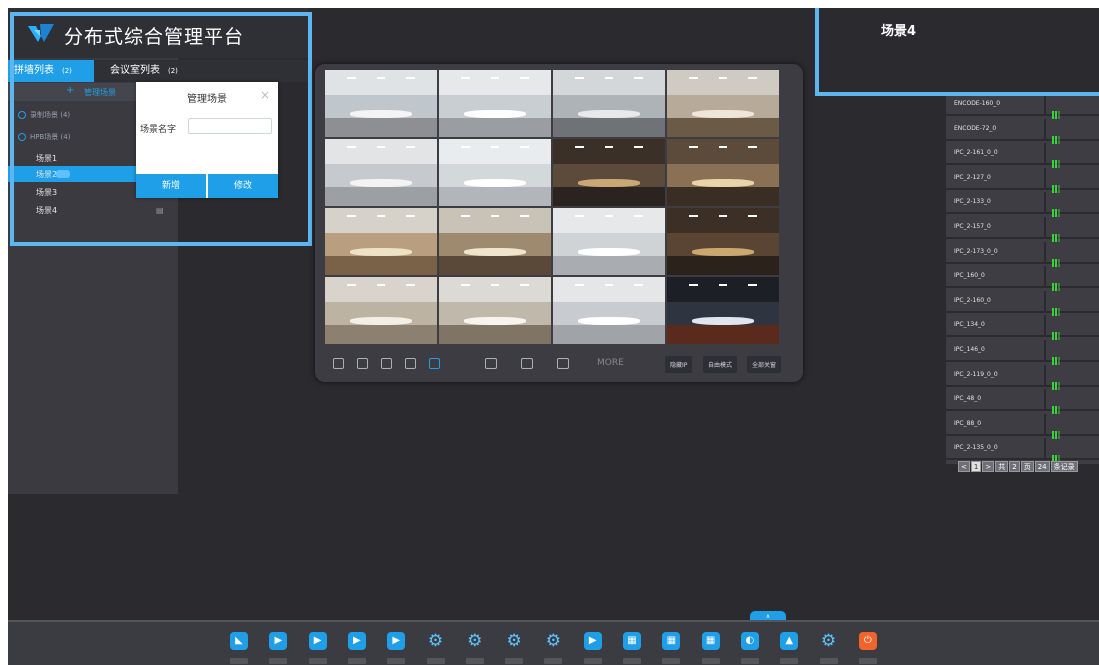 The width and height of the screenshot is (1099, 665). What do you see at coordinates (1022, 106) in the screenshot?
I see `device-row: ENCODE-160_0` at bounding box center [1022, 106].